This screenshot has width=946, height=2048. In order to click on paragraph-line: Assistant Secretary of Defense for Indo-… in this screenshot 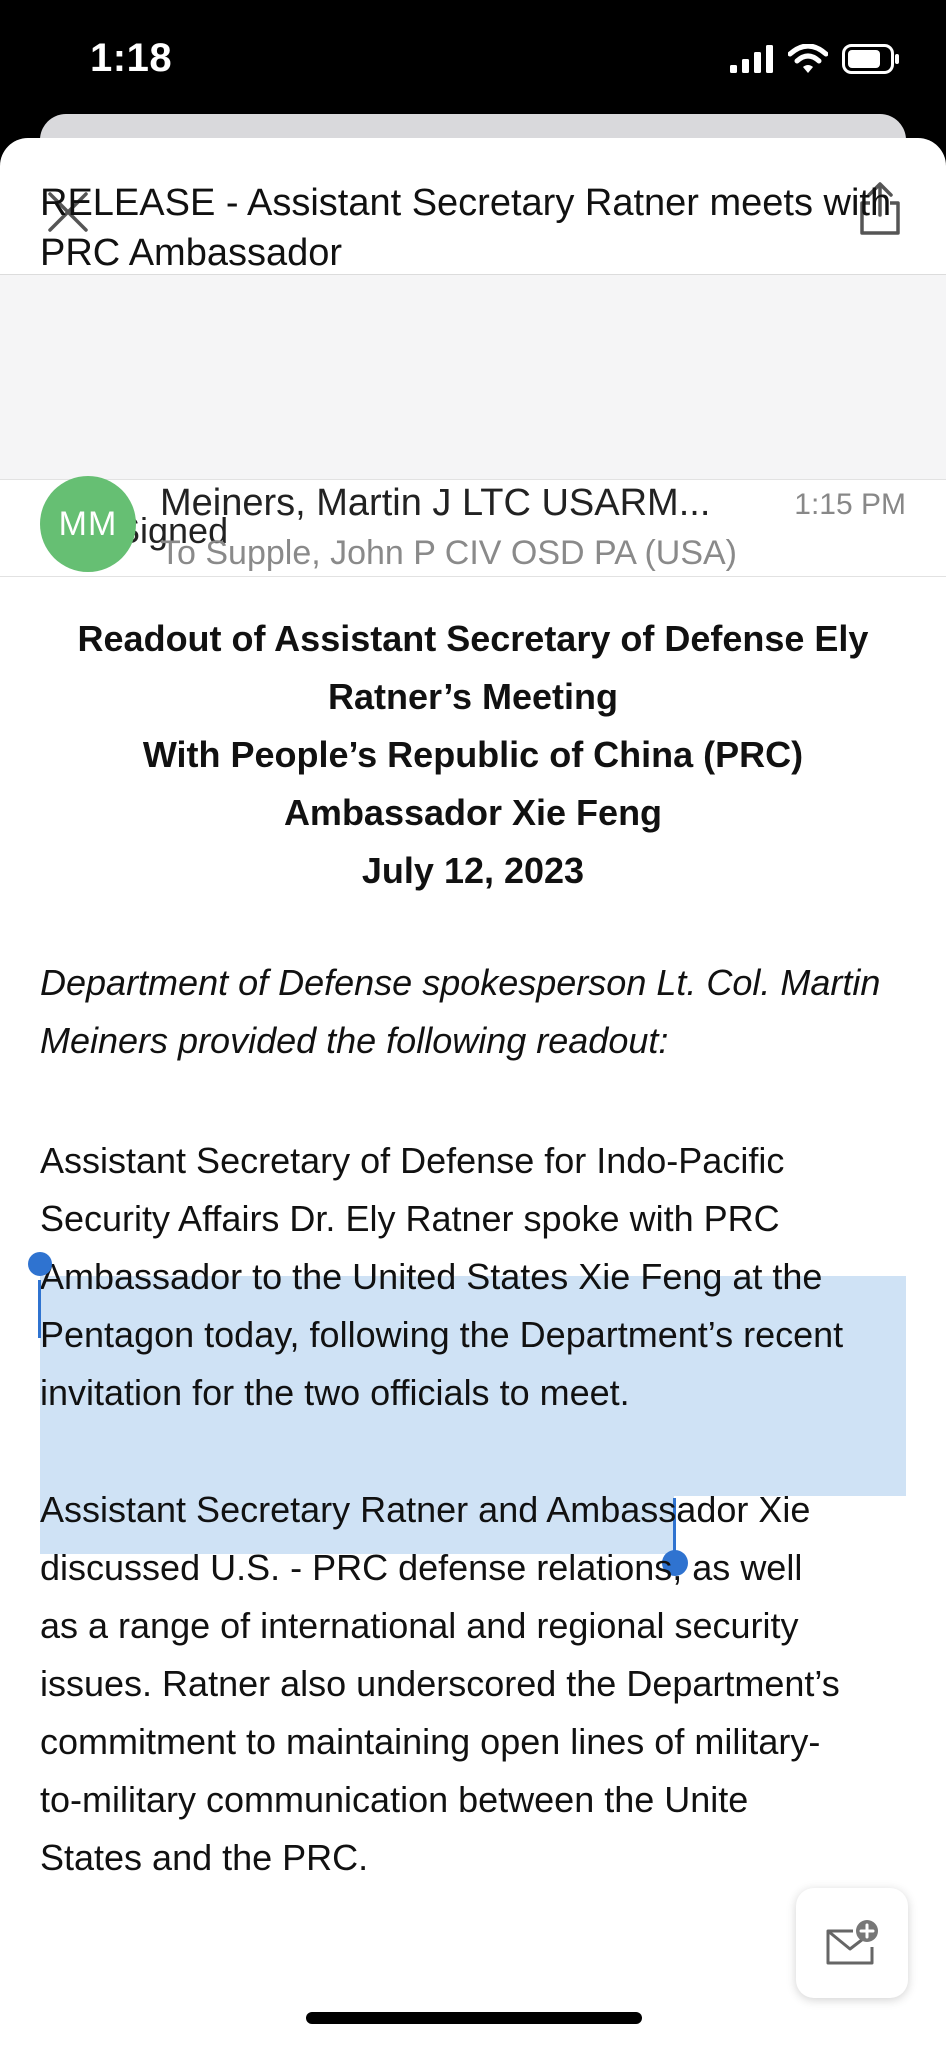, I will do `click(412, 1160)`.